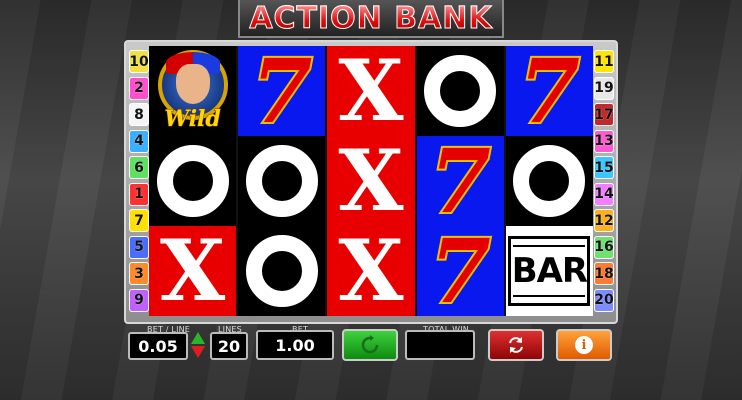 The image size is (742, 400). I want to click on info-icon: i, so click(584, 345).